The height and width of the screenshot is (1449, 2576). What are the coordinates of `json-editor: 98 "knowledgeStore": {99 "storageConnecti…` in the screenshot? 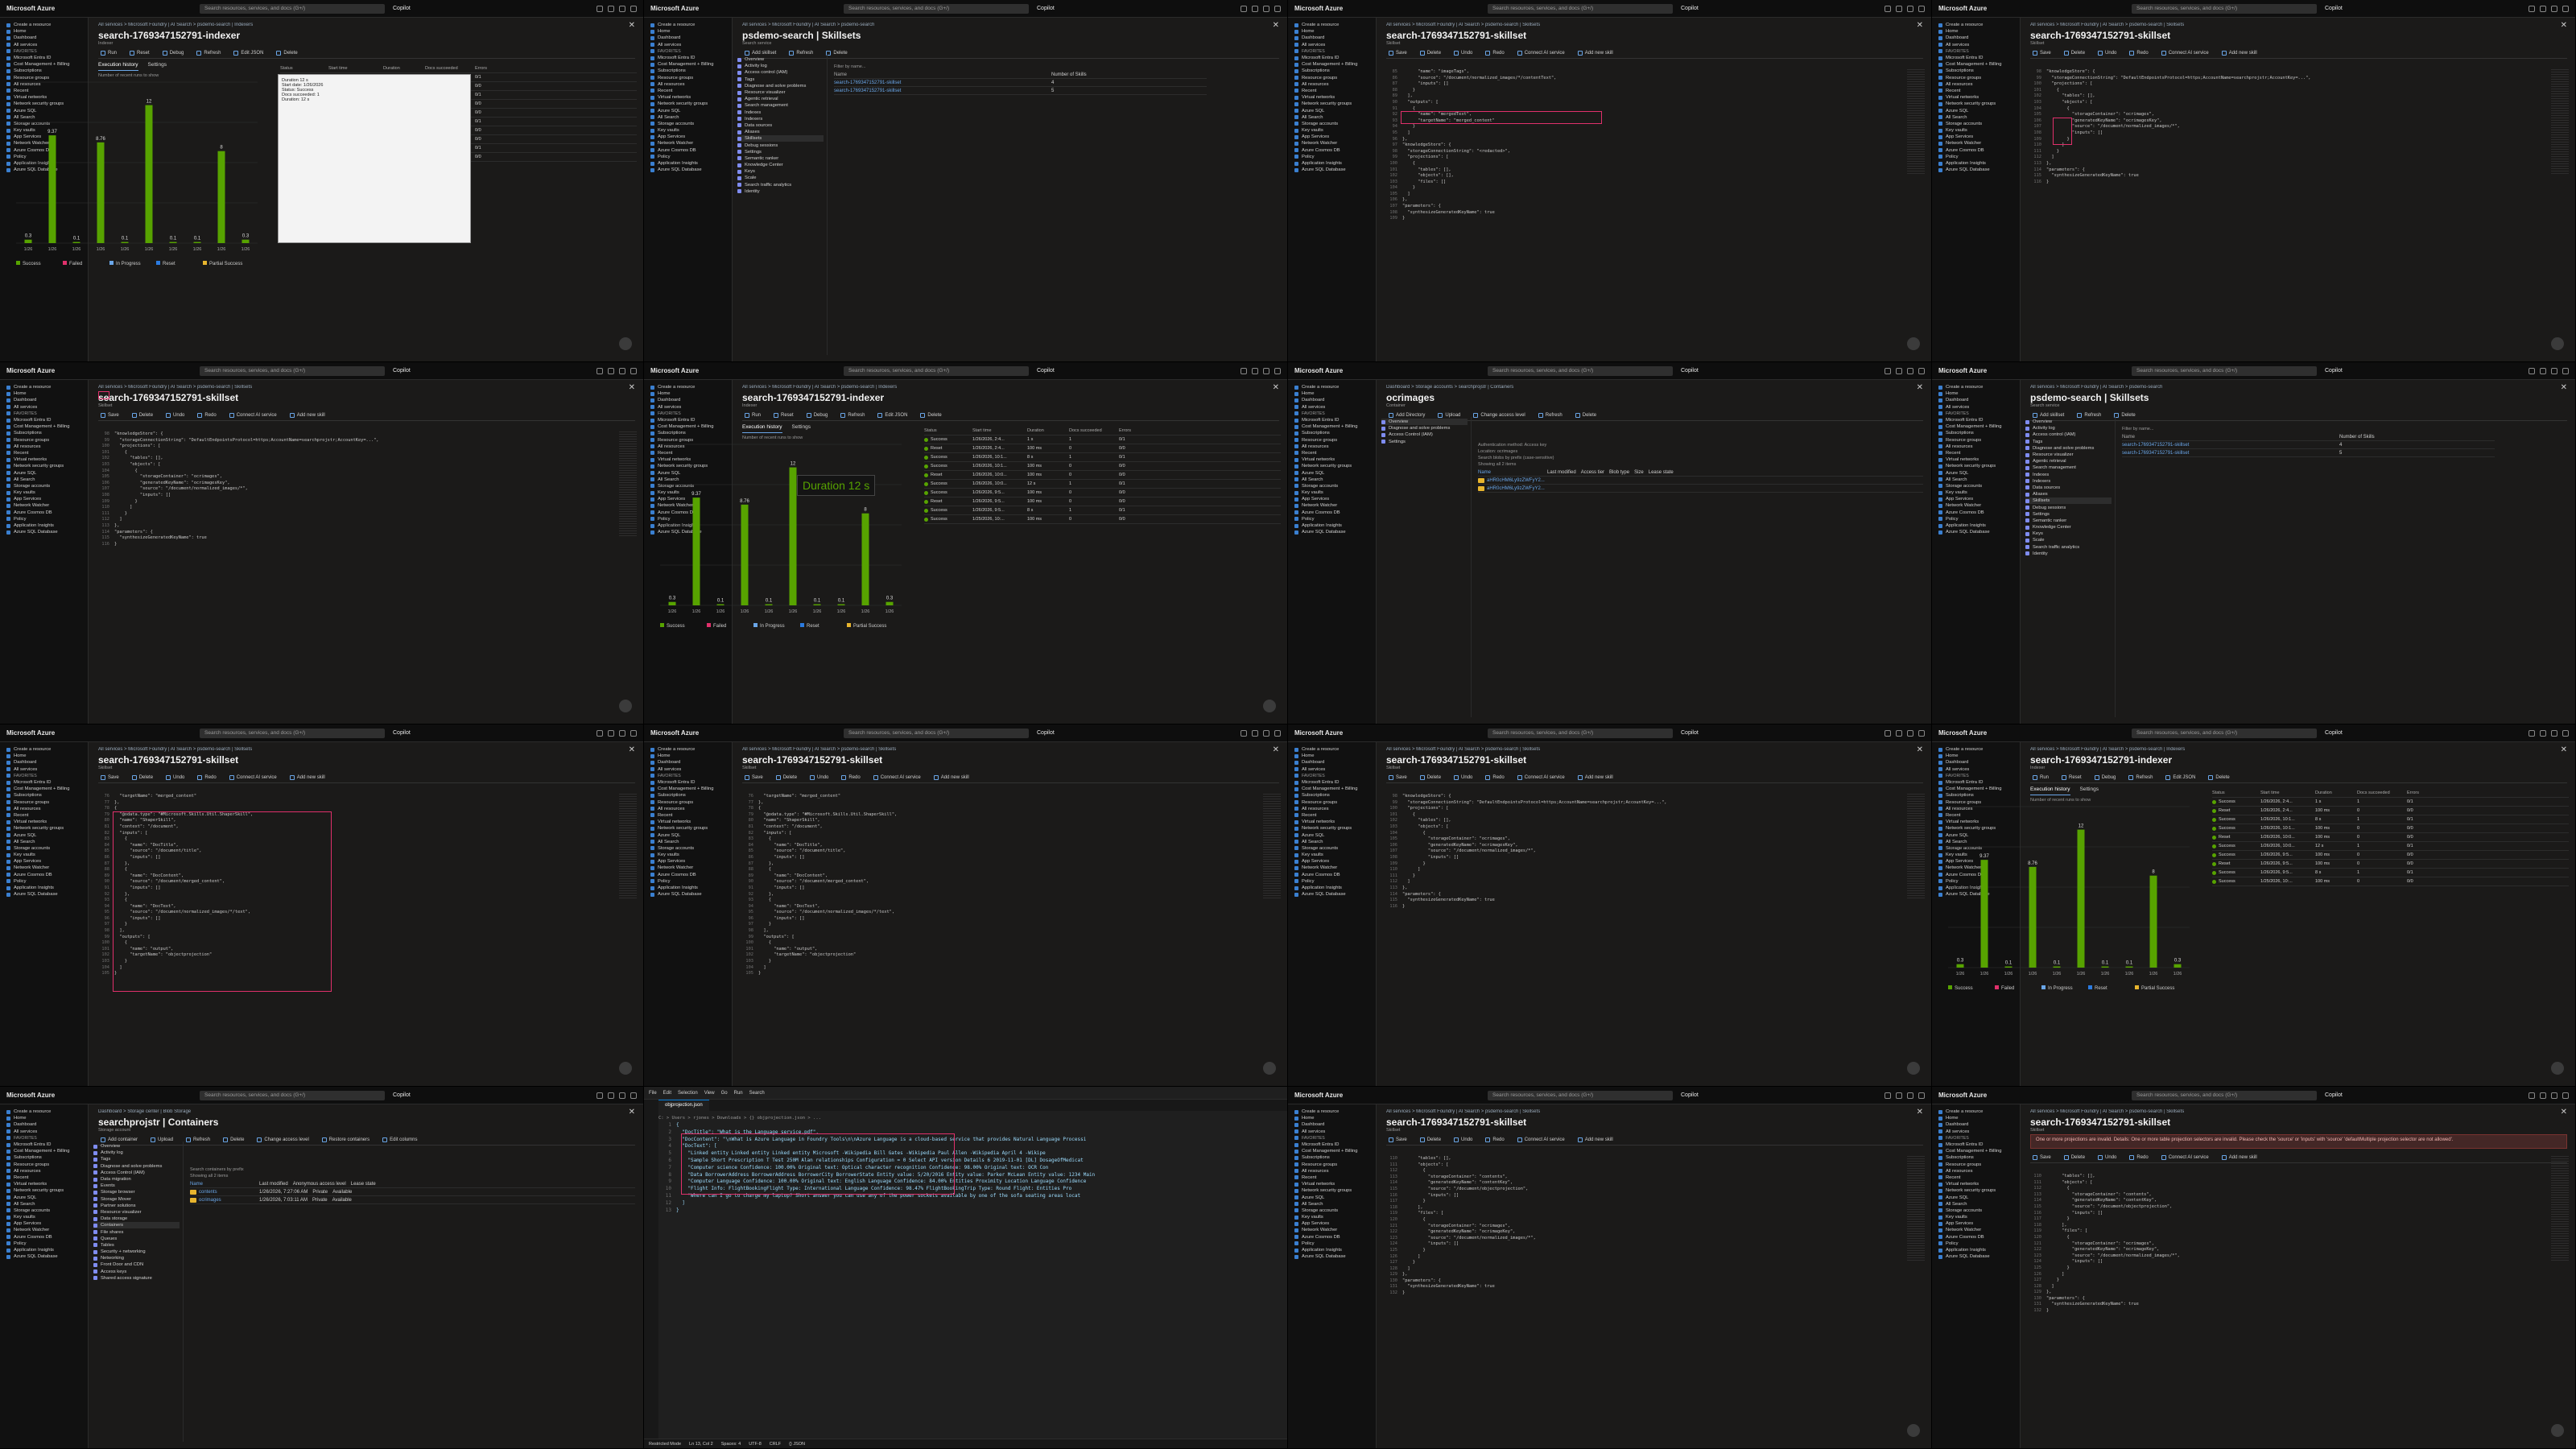 It's located at (1655, 937).